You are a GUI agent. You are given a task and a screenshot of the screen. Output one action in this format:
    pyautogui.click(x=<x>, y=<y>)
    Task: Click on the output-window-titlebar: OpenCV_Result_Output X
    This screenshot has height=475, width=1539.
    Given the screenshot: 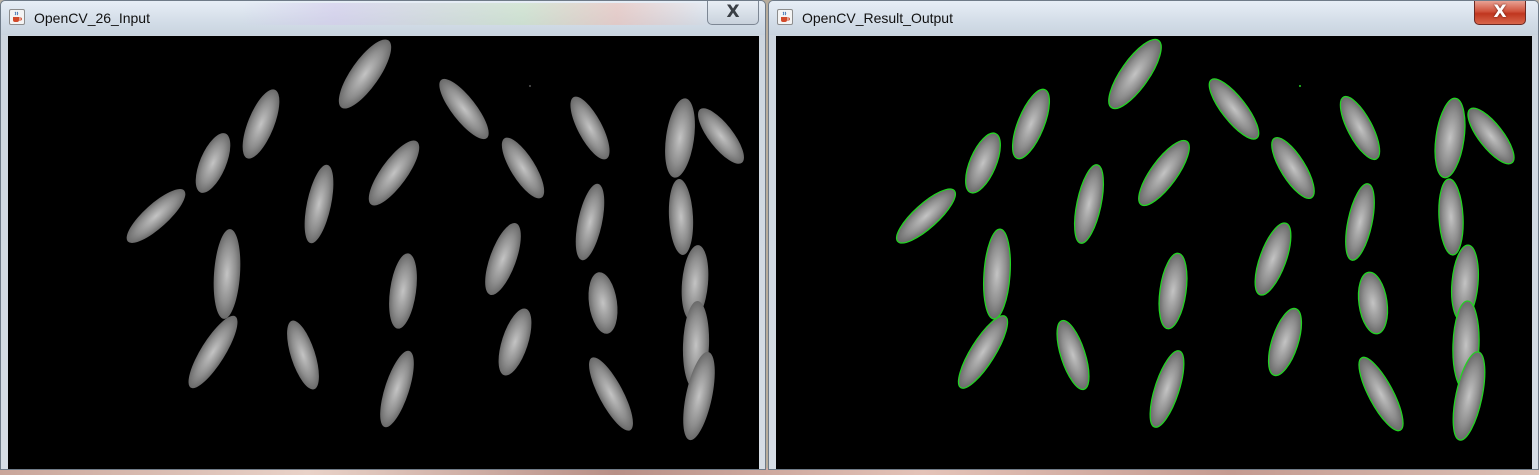 What is the action you would take?
    pyautogui.click(x=1153, y=18)
    